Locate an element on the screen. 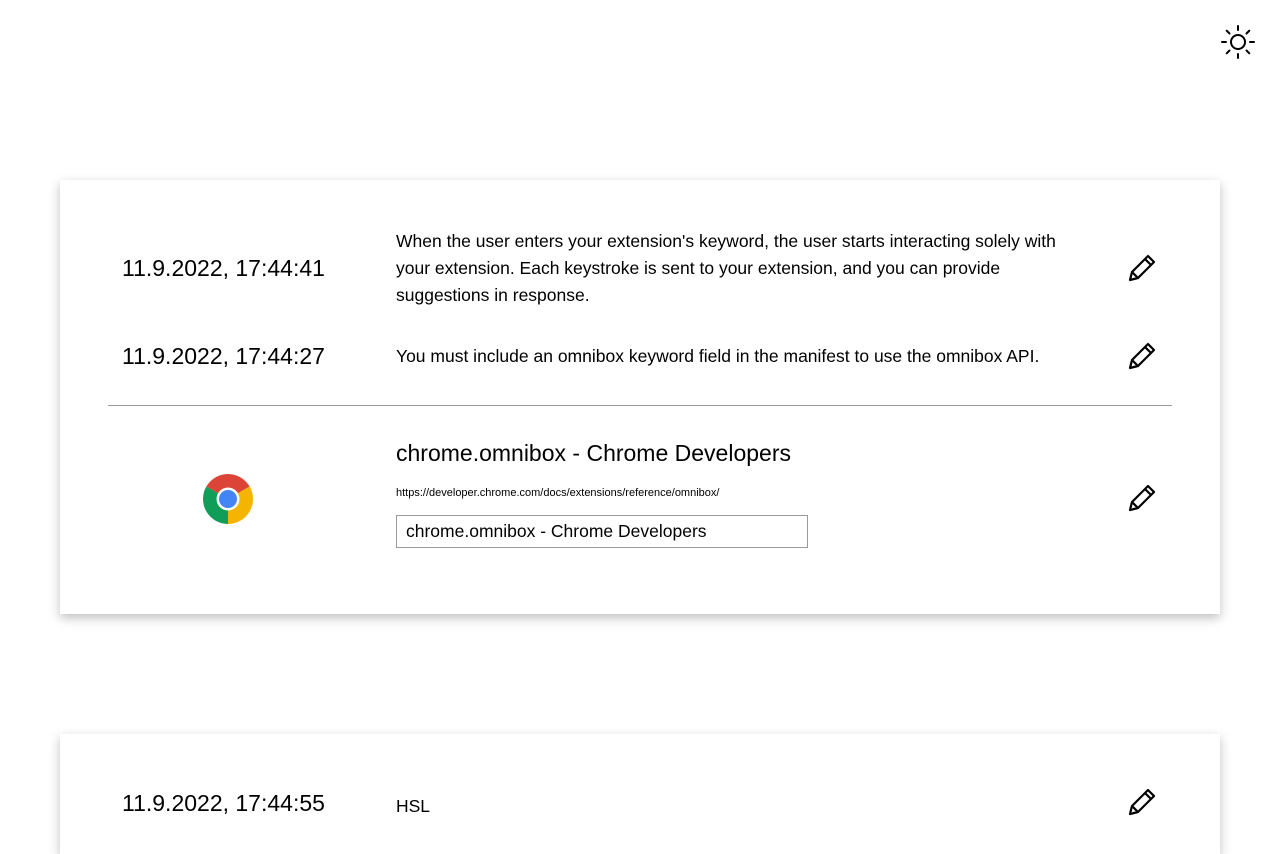 The image size is (1280, 854). theme-toggle-button is located at coordinates (1238, 42).